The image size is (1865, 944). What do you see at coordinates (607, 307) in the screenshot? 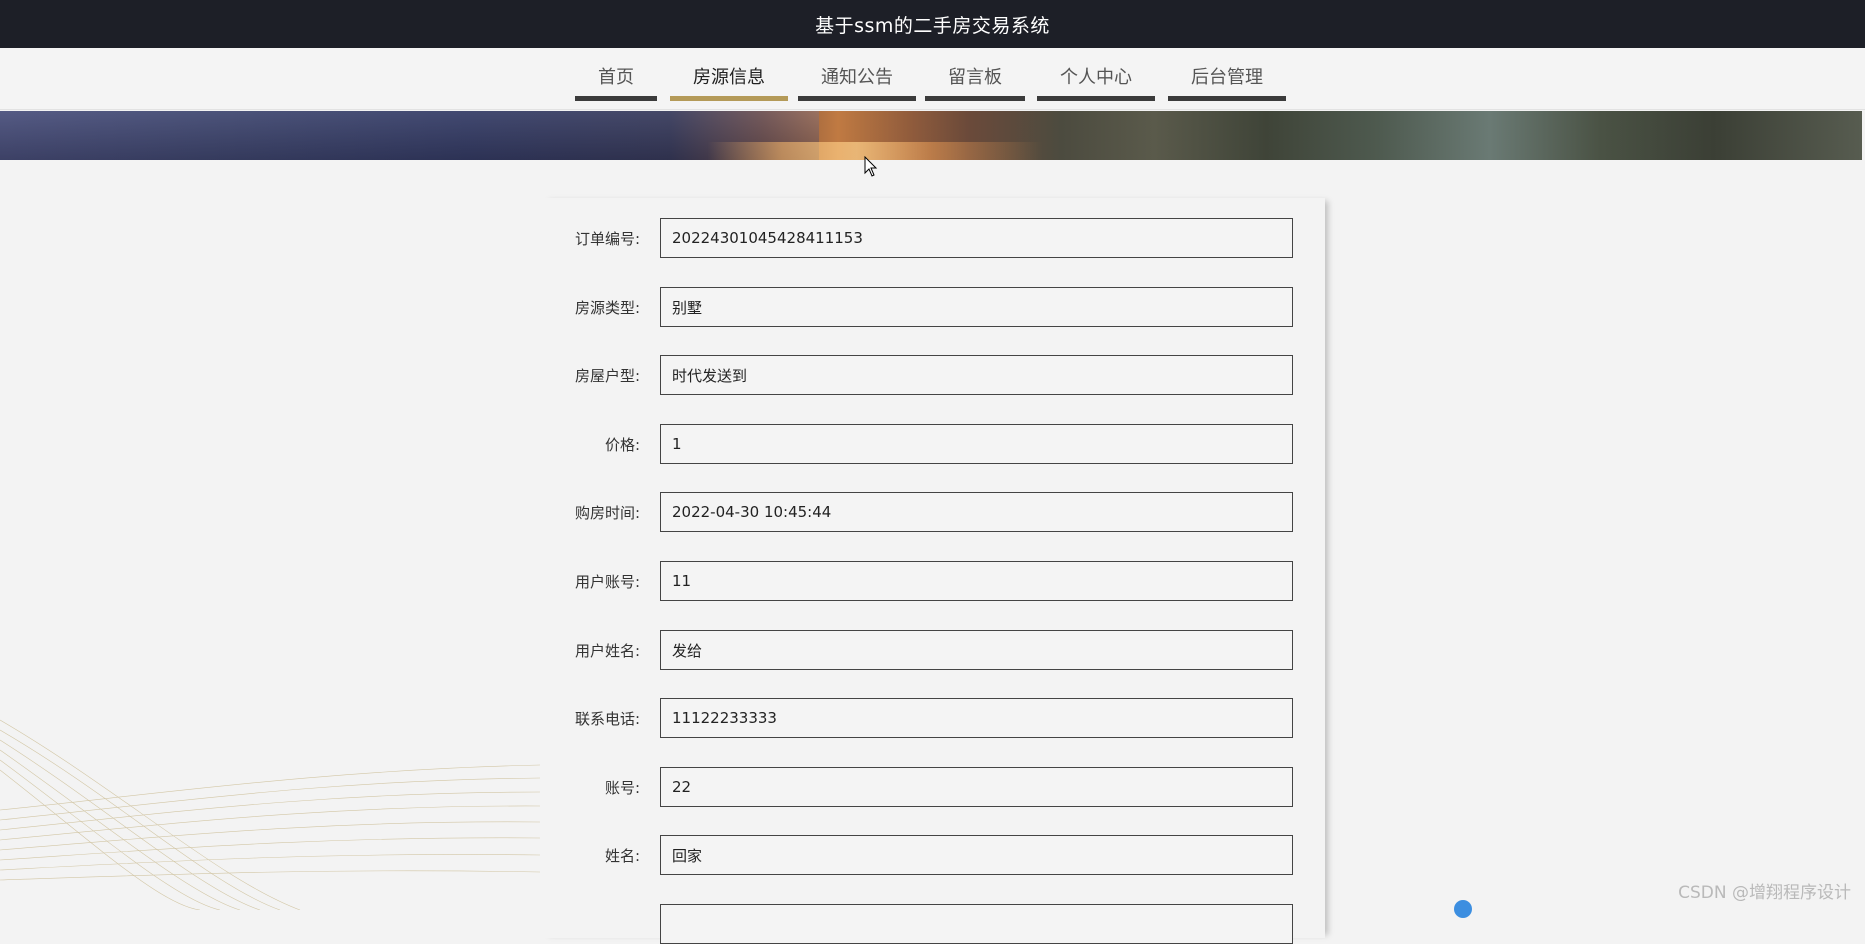
I see `field-label: 房源类型:` at bounding box center [607, 307].